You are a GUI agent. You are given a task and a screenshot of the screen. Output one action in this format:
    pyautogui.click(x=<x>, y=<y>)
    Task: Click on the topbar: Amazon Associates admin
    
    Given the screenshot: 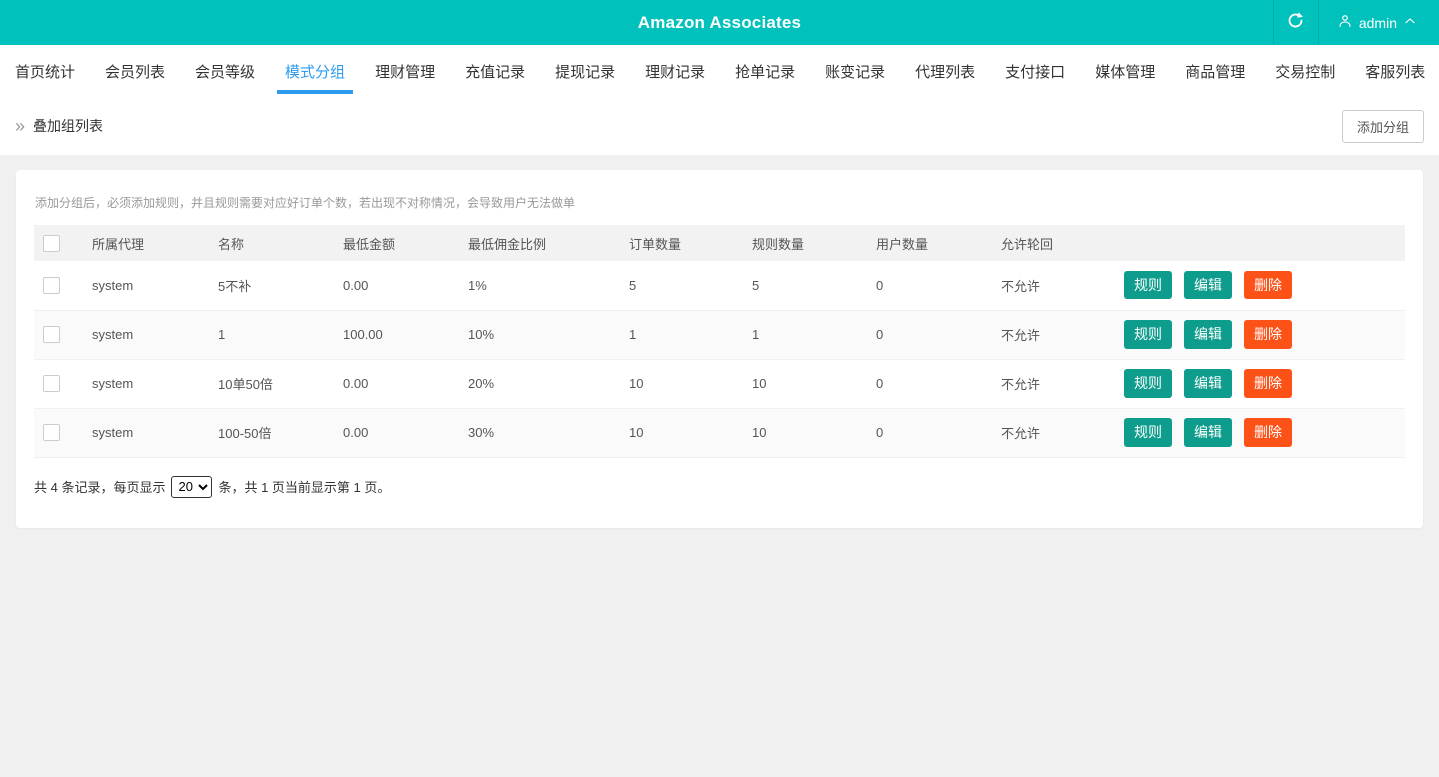 What is the action you would take?
    pyautogui.click(x=719, y=22)
    